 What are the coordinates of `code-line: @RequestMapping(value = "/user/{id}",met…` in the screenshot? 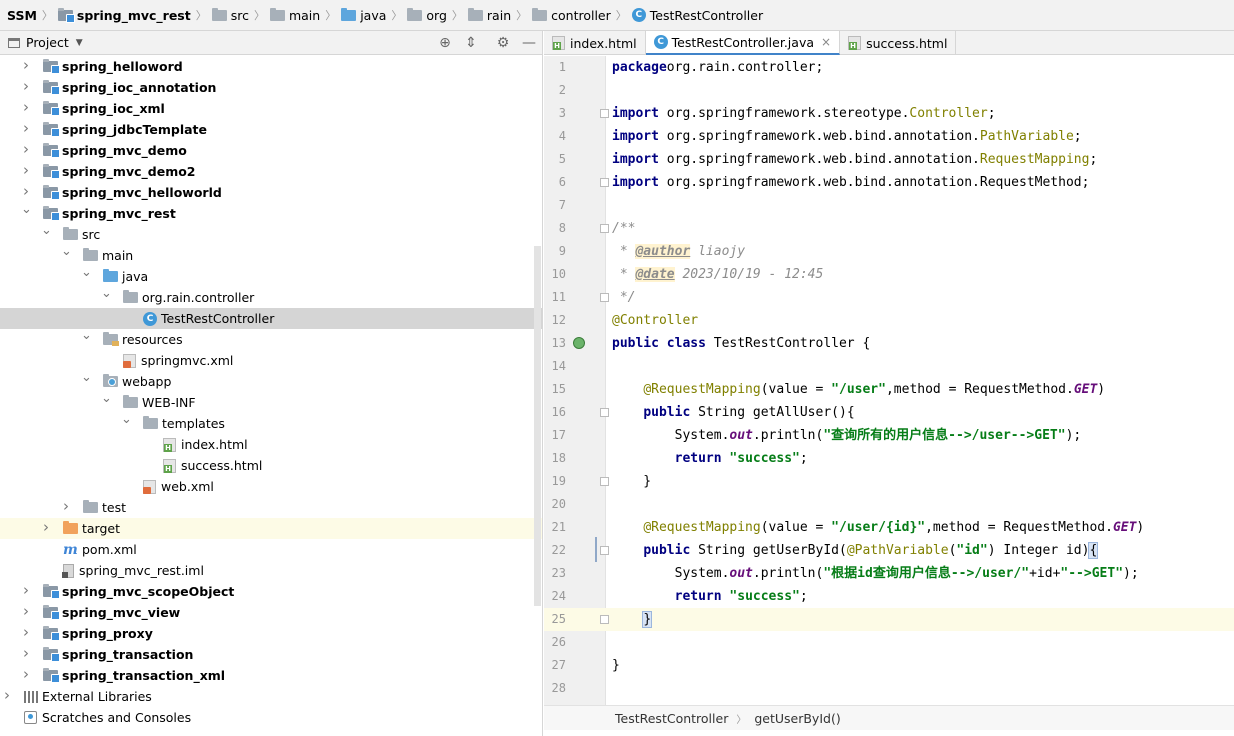 It's located at (878, 527).